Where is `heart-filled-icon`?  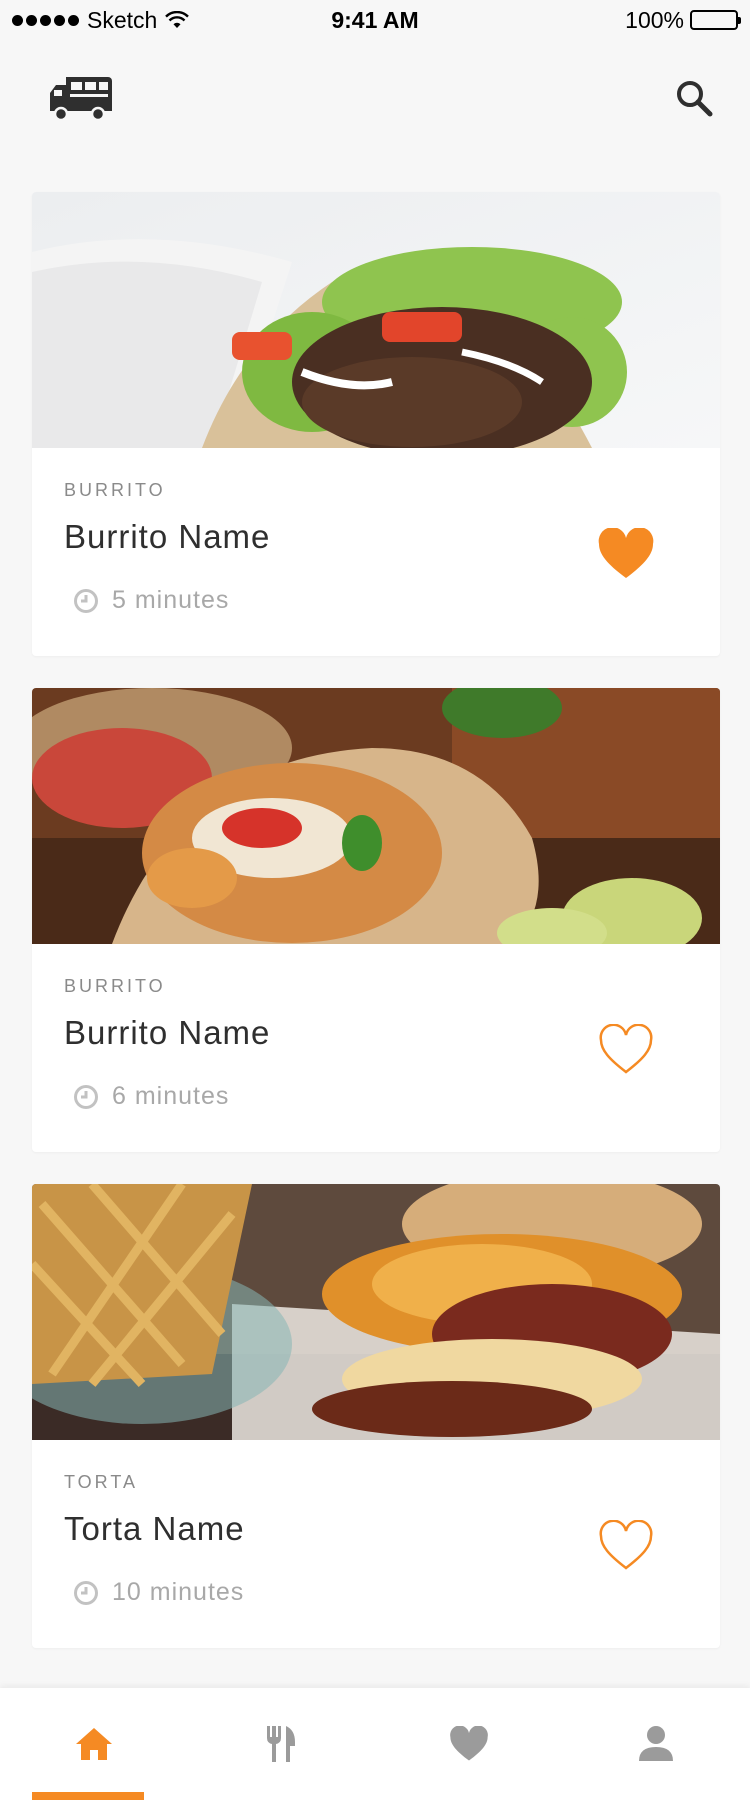
heart-filled-icon is located at coordinates (626, 554).